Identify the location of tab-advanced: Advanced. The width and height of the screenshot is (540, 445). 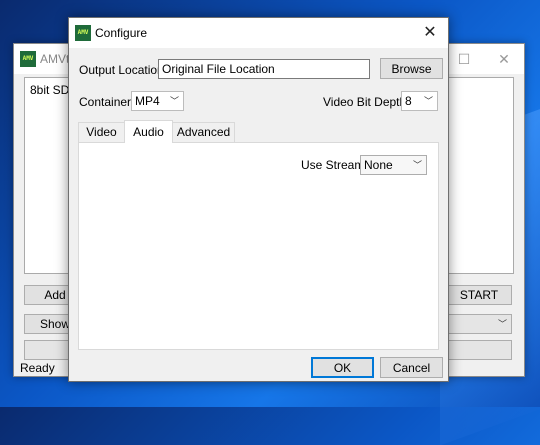
(203, 132).